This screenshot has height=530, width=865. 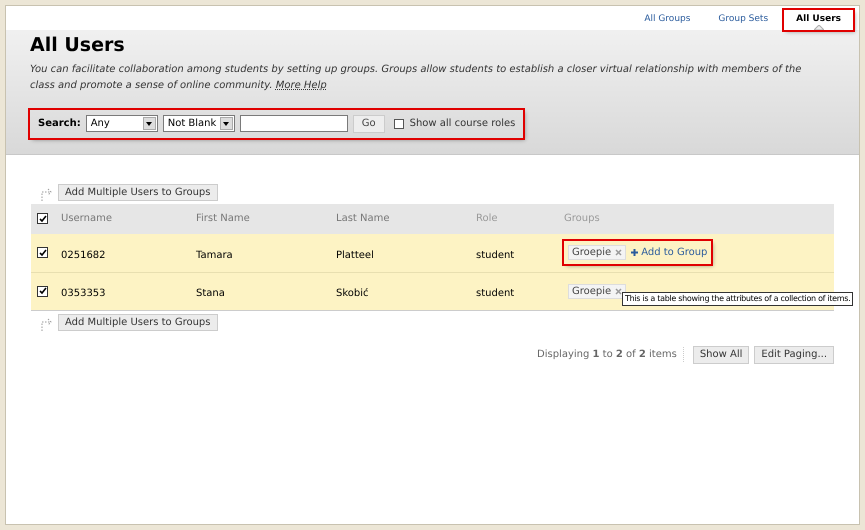 I want to click on remove-icon, so click(x=618, y=291).